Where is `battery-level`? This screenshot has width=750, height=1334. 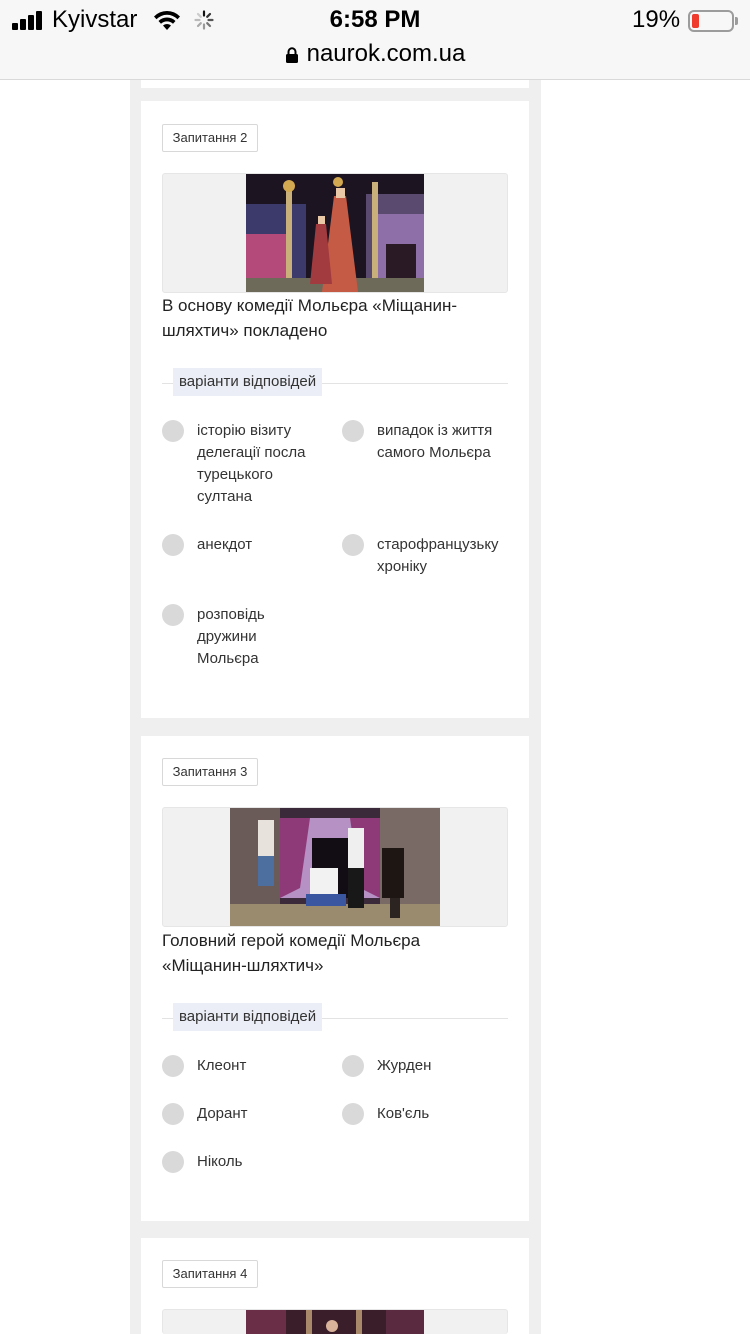 battery-level is located at coordinates (695, 21).